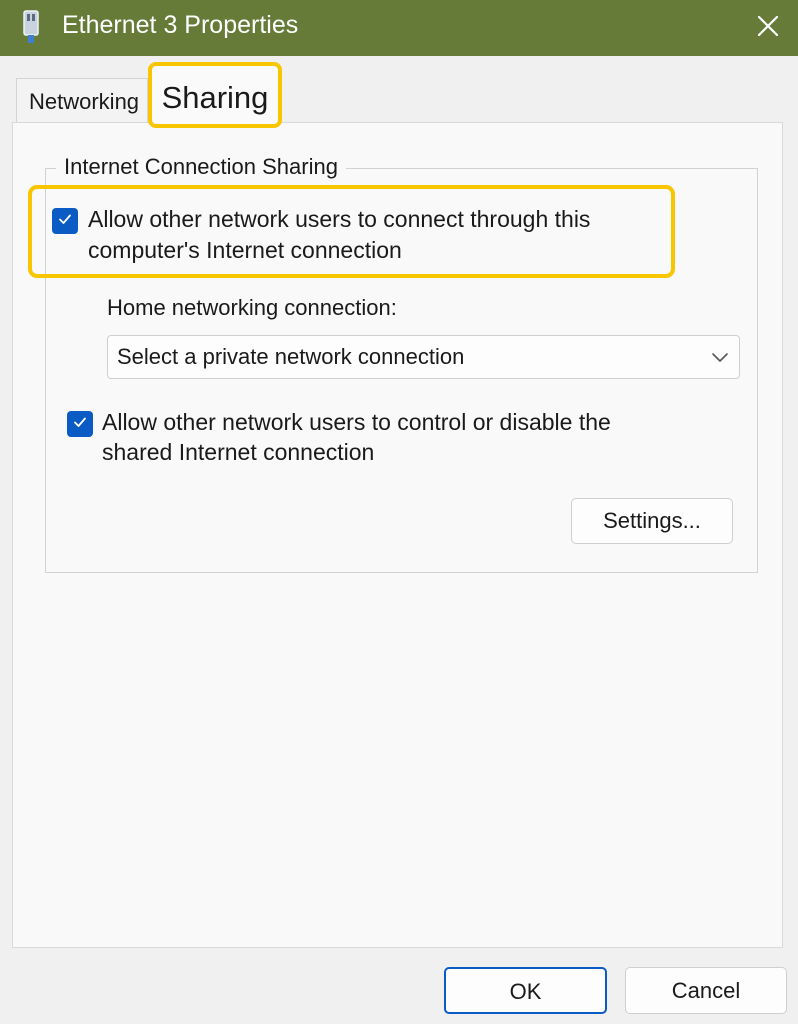 Image resolution: width=798 pixels, height=1024 pixels. What do you see at coordinates (245, 250) in the screenshot?
I see `allow-connect-label-line2: computer's Internet connection` at bounding box center [245, 250].